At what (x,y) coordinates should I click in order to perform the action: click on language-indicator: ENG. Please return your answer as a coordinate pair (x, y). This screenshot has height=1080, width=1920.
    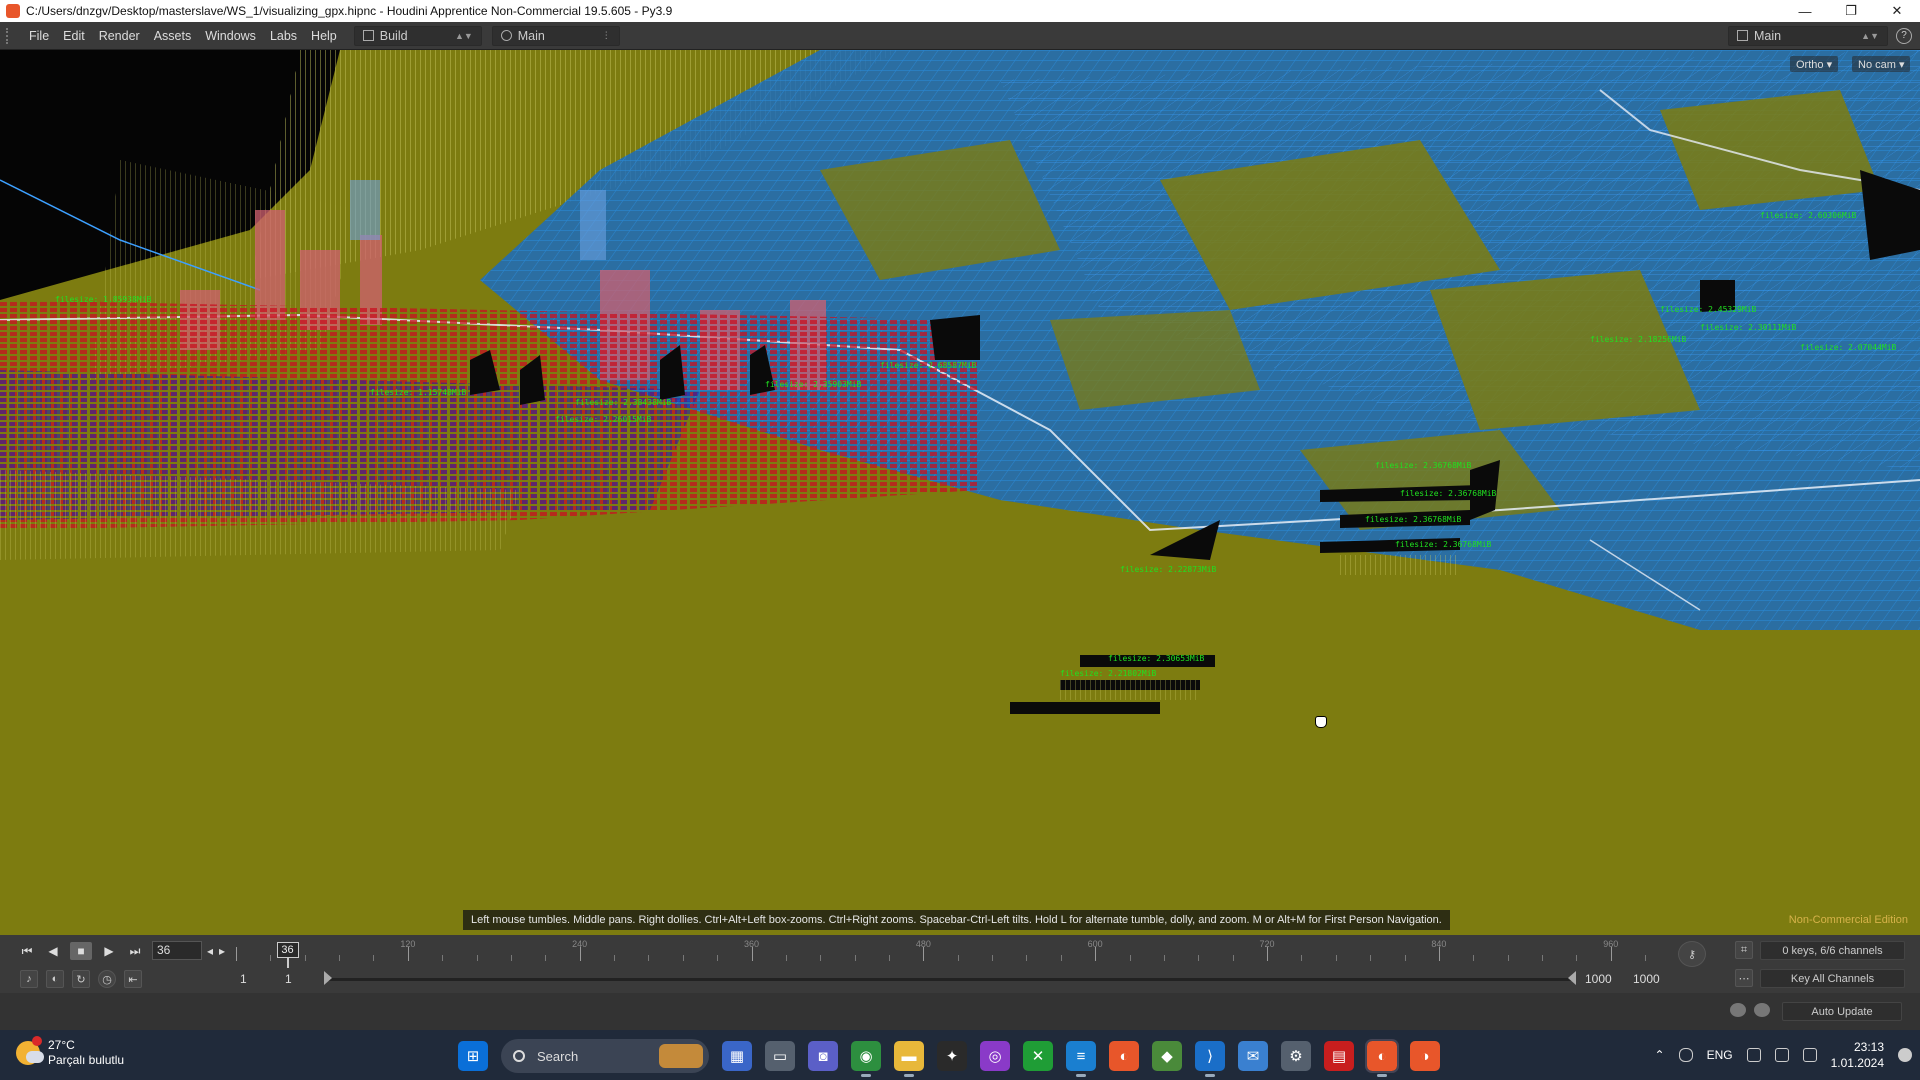
    Looking at the image, I should click on (1720, 1055).